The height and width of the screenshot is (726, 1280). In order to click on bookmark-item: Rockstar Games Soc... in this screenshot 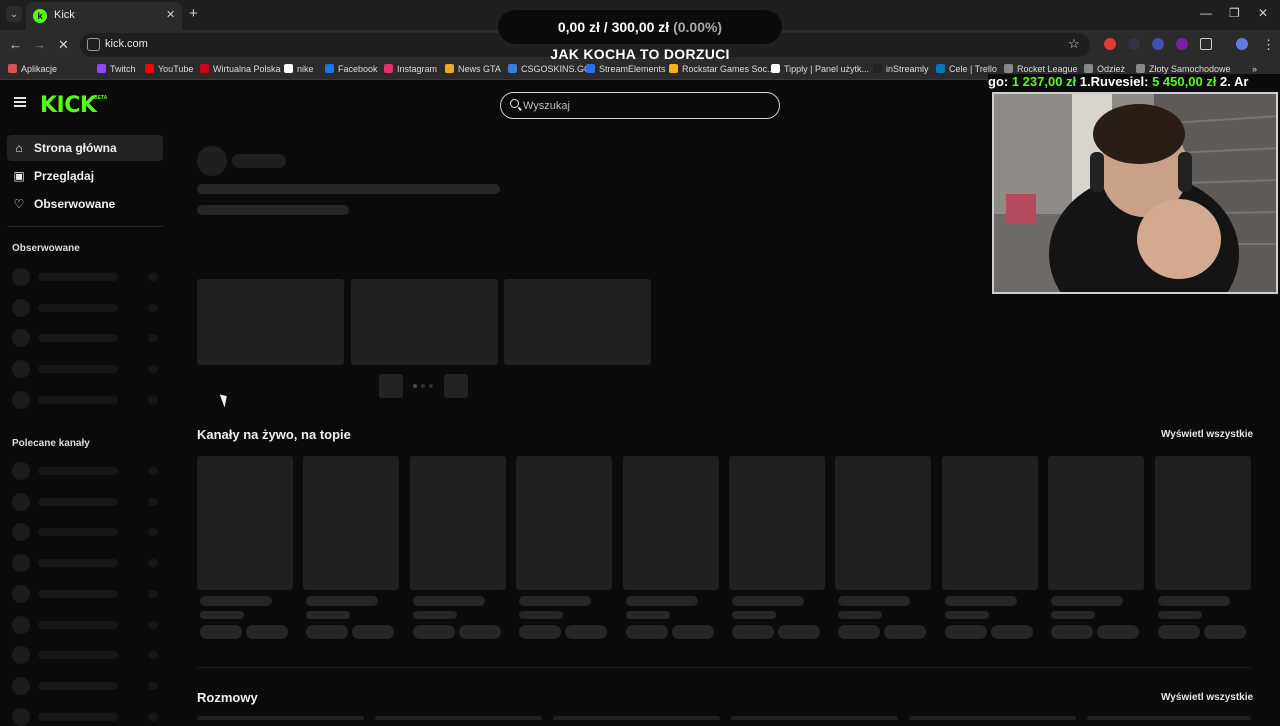, I will do `click(722, 69)`.